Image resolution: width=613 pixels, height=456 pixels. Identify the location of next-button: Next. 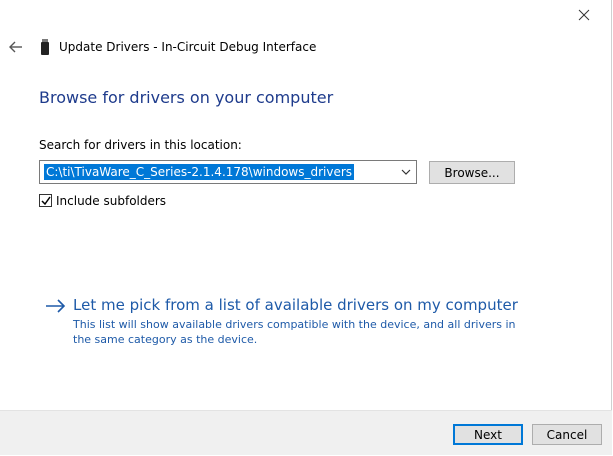
(488, 434).